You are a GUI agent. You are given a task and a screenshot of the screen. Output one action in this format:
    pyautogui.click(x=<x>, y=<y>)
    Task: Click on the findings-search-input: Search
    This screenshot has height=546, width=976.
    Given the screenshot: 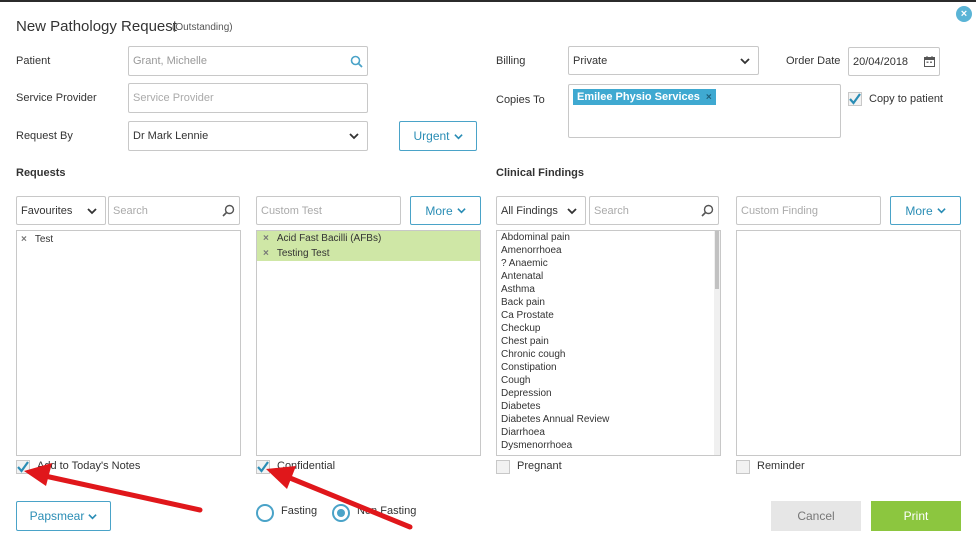 What is the action you would take?
    pyautogui.click(x=654, y=210)
    